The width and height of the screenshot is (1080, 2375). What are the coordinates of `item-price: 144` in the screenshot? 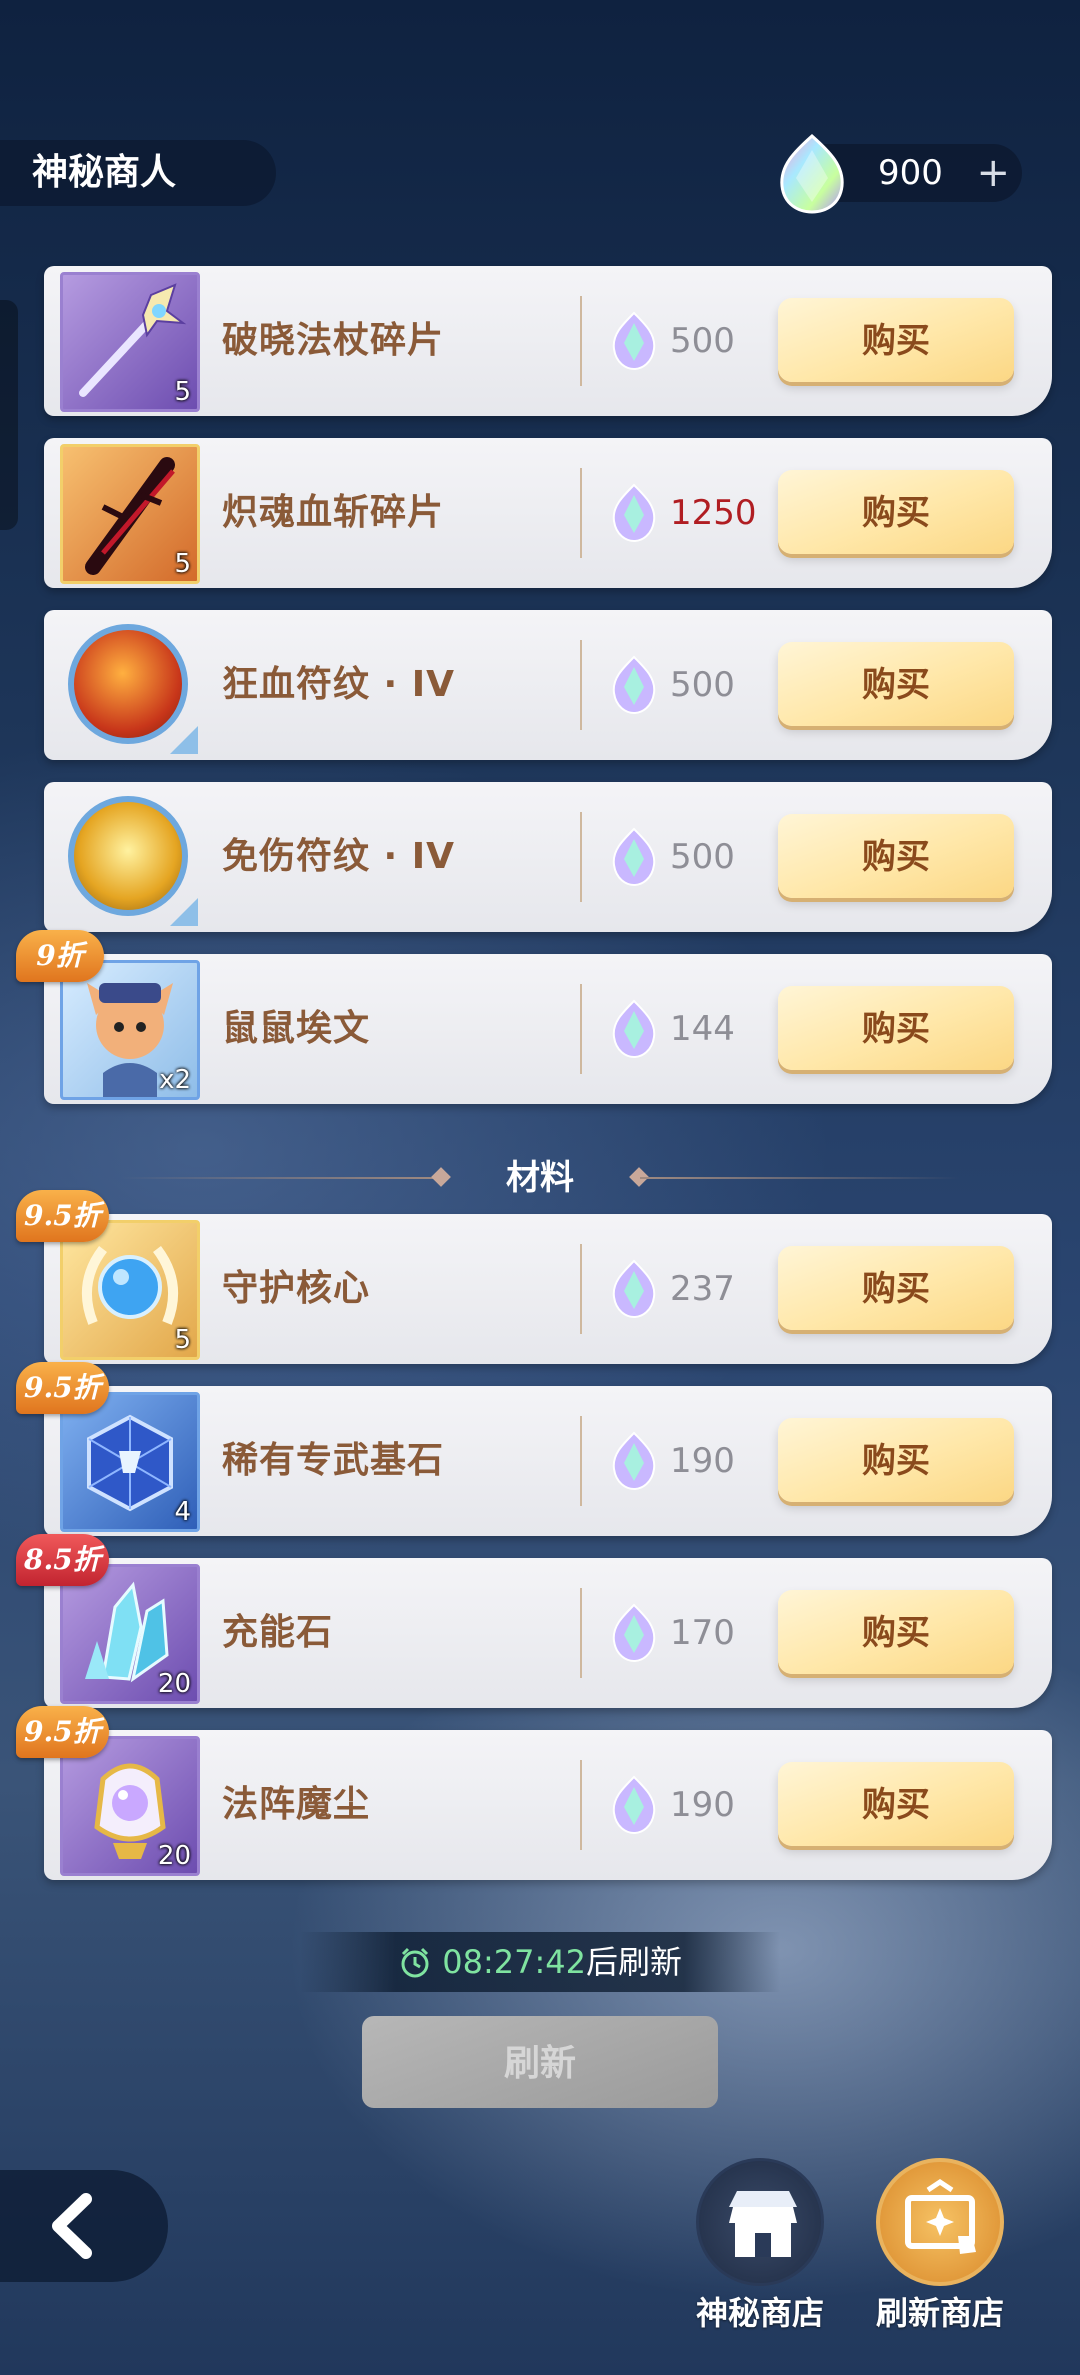 It's located at (702, 1029).